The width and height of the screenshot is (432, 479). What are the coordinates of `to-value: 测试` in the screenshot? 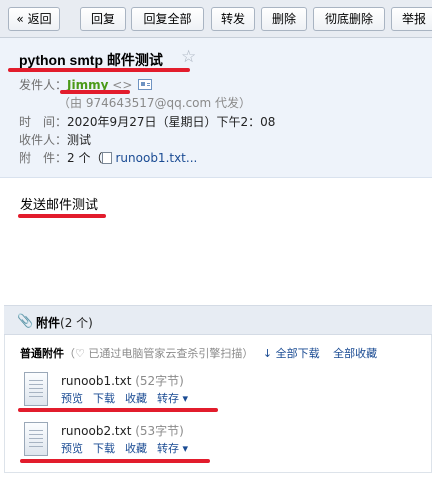 It's located at (79, 140).